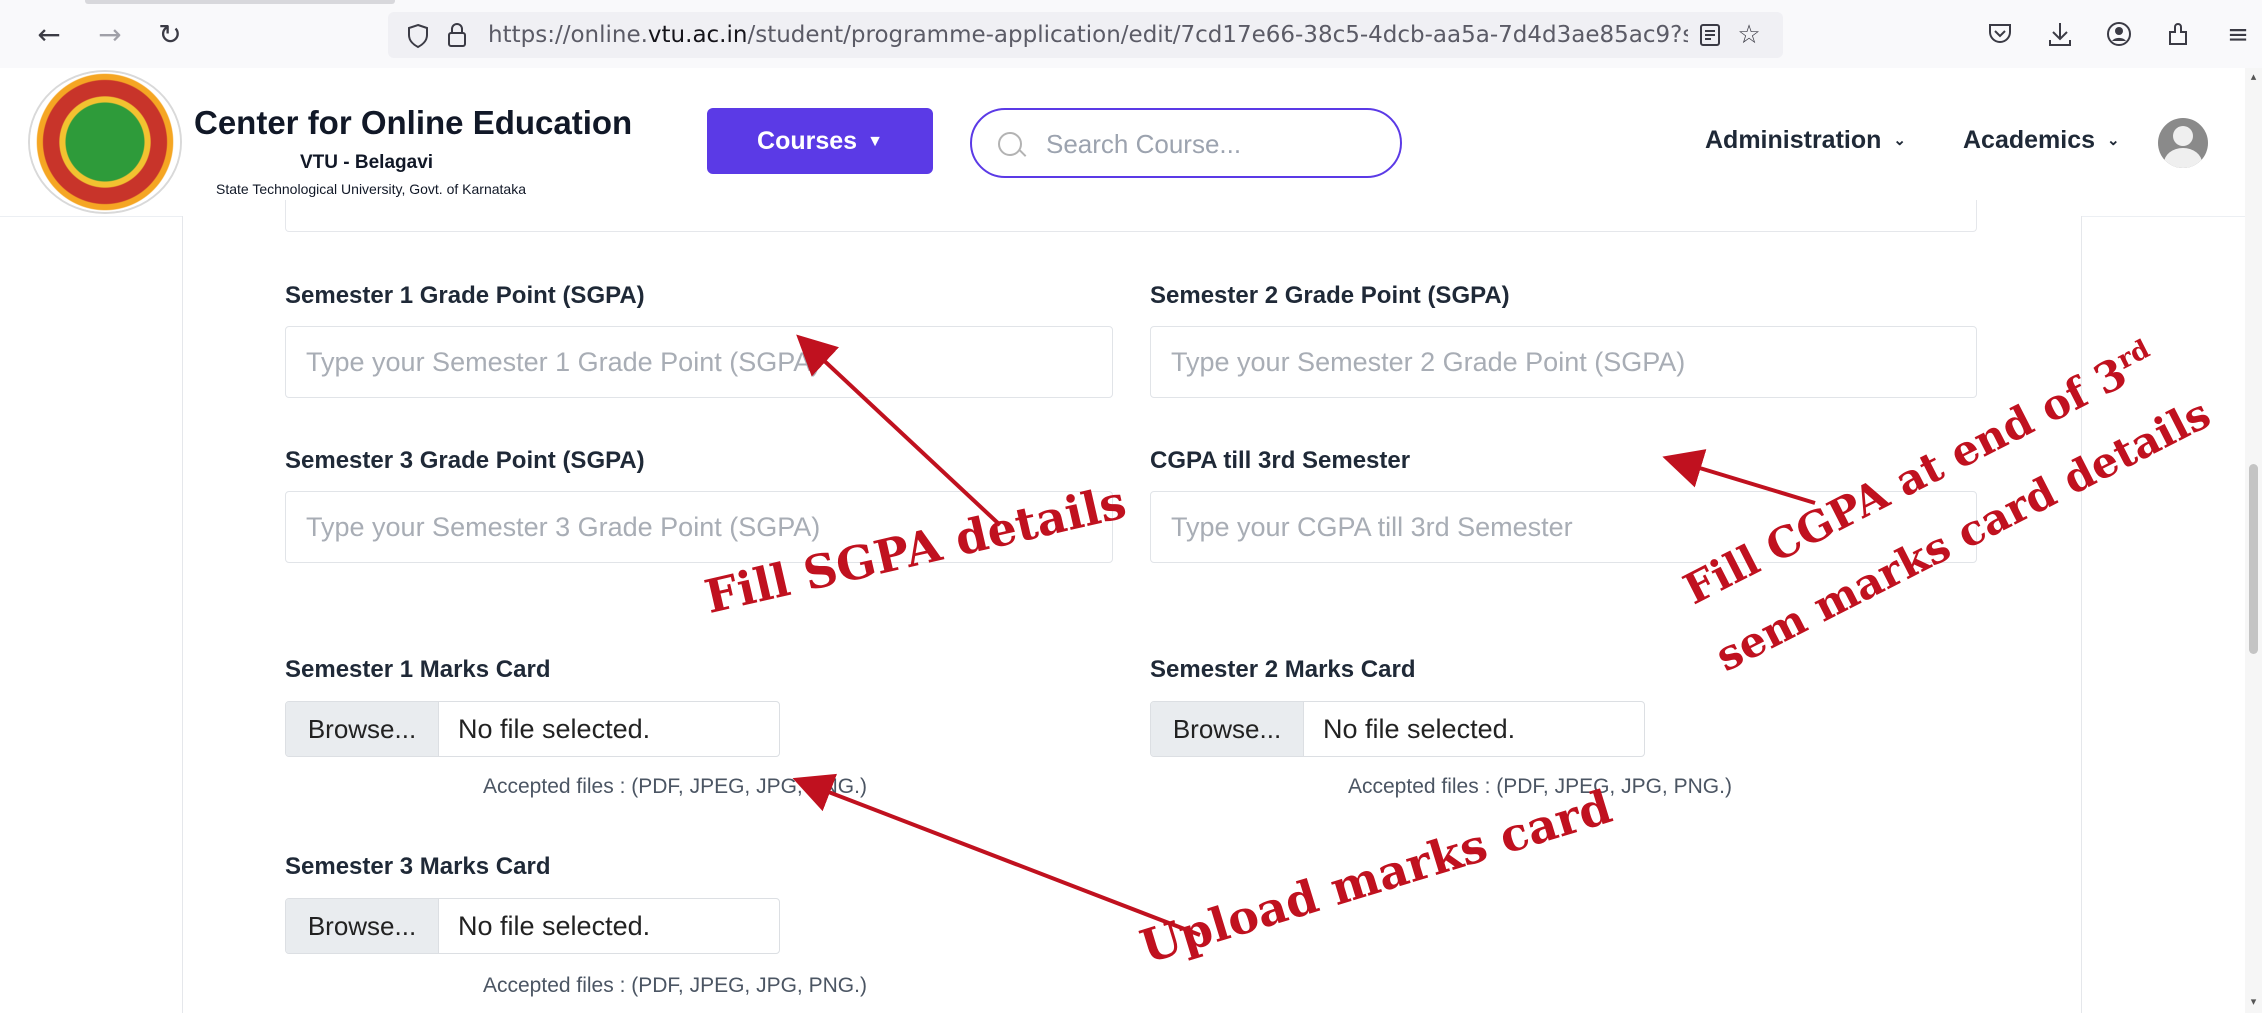 This screenshot has width=2262, height=1013. Describe the element at coordinates (2060, 34) in the screenshot. I see `download-icon` at that location.